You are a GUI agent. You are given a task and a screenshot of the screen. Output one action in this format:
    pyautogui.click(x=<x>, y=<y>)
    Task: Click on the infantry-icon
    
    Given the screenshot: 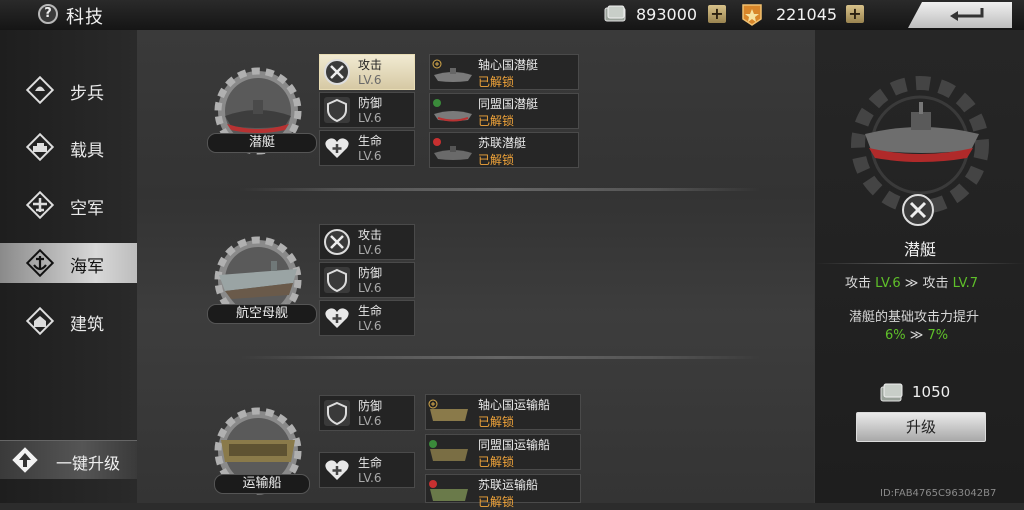 What is the action you would take?
    pyautogui.click(x=40, y=90)
    